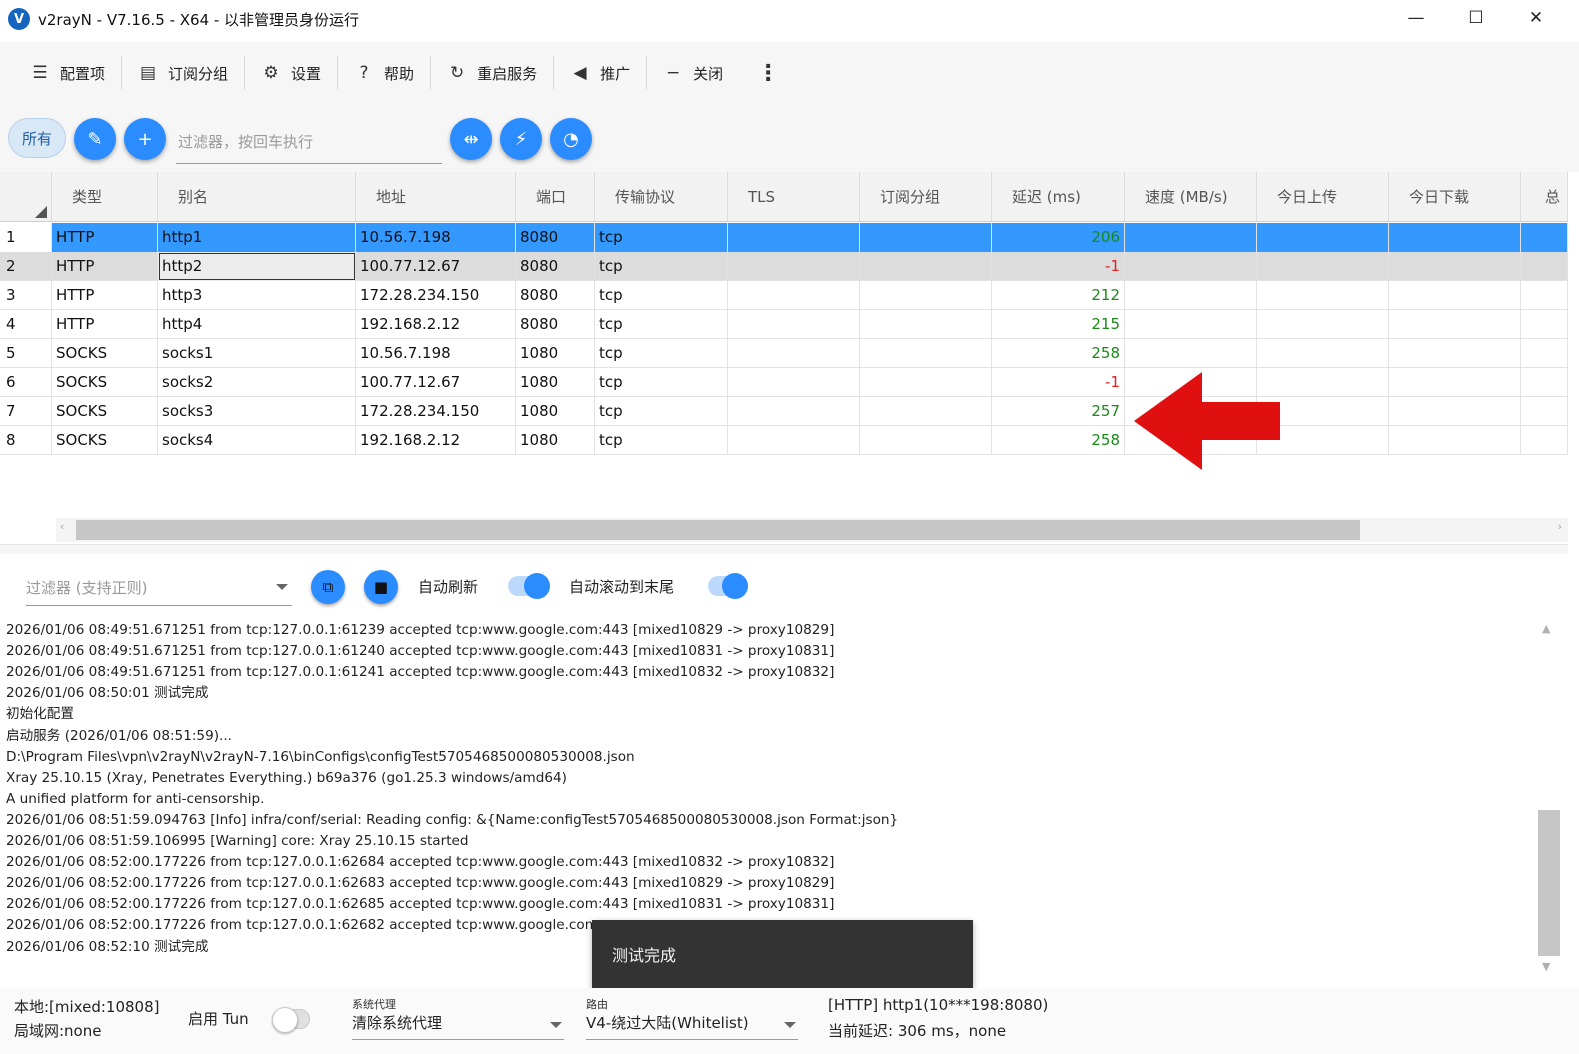 This screenshot has width=1579, height=1054. Describe the element at coordinates (555, 197) in the screenshot. I see `column-header-port: 端口` at that location.